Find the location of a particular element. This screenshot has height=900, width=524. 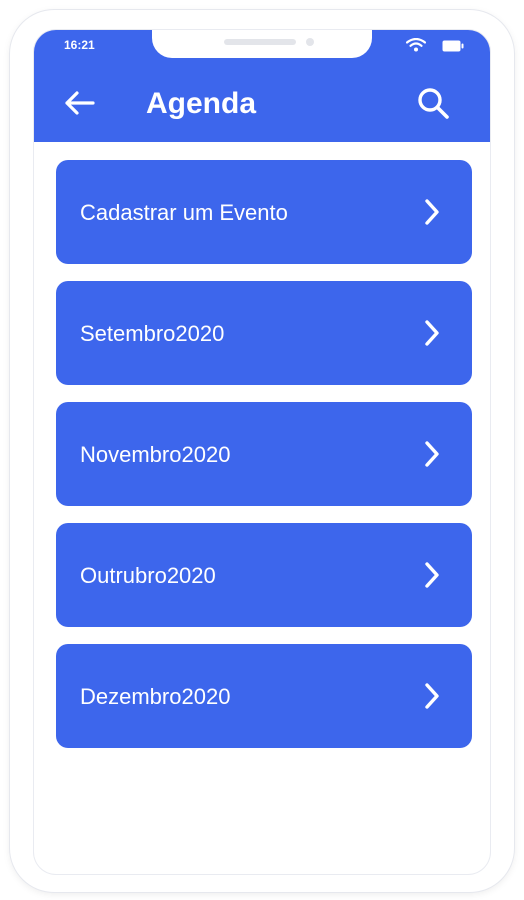

menu-item-cadastrar-evento: Cadastrar um Evento is located at coordinates (264, 212).